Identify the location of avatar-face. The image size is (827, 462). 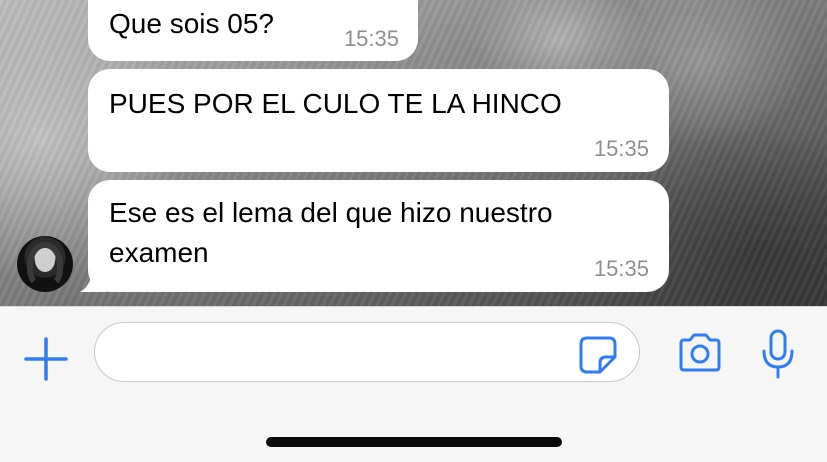
(45, 260).